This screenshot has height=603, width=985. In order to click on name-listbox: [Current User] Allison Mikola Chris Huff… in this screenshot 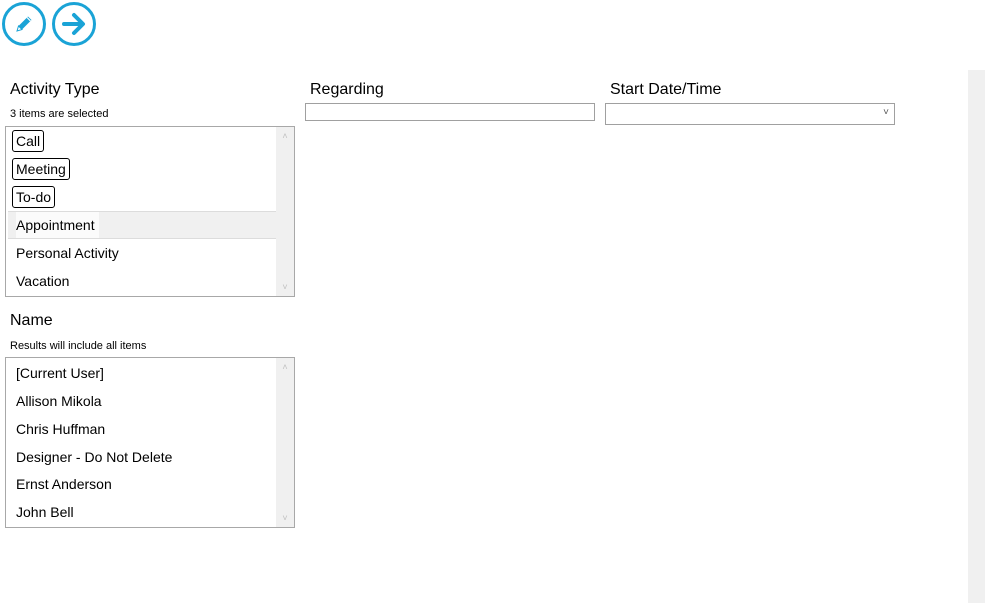, I will do `click(150, 442)`.